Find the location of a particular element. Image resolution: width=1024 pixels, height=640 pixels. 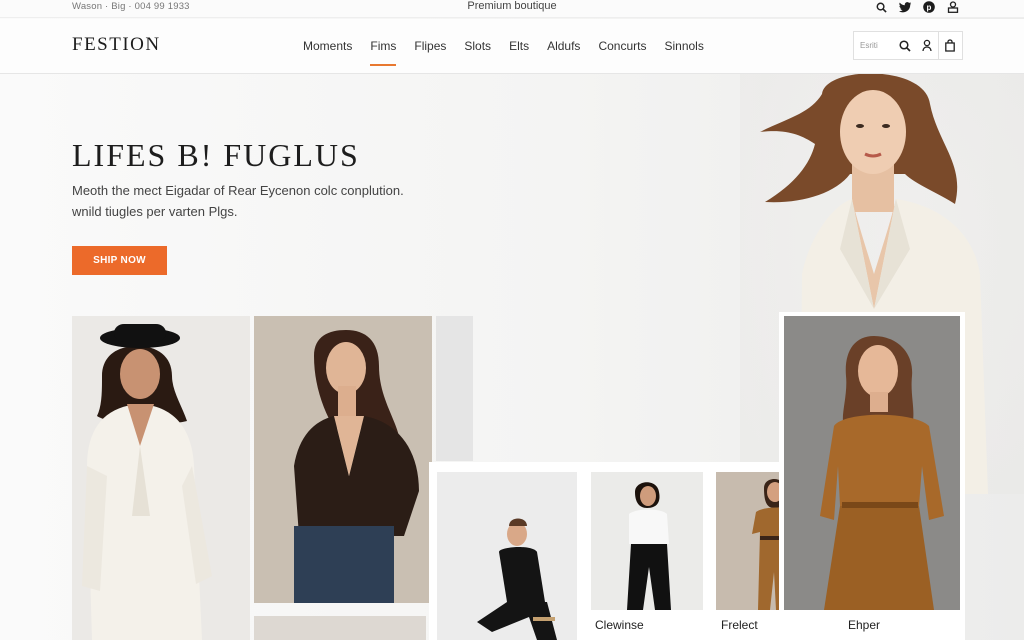

twitter-icon is located at coordinates (905, 7).